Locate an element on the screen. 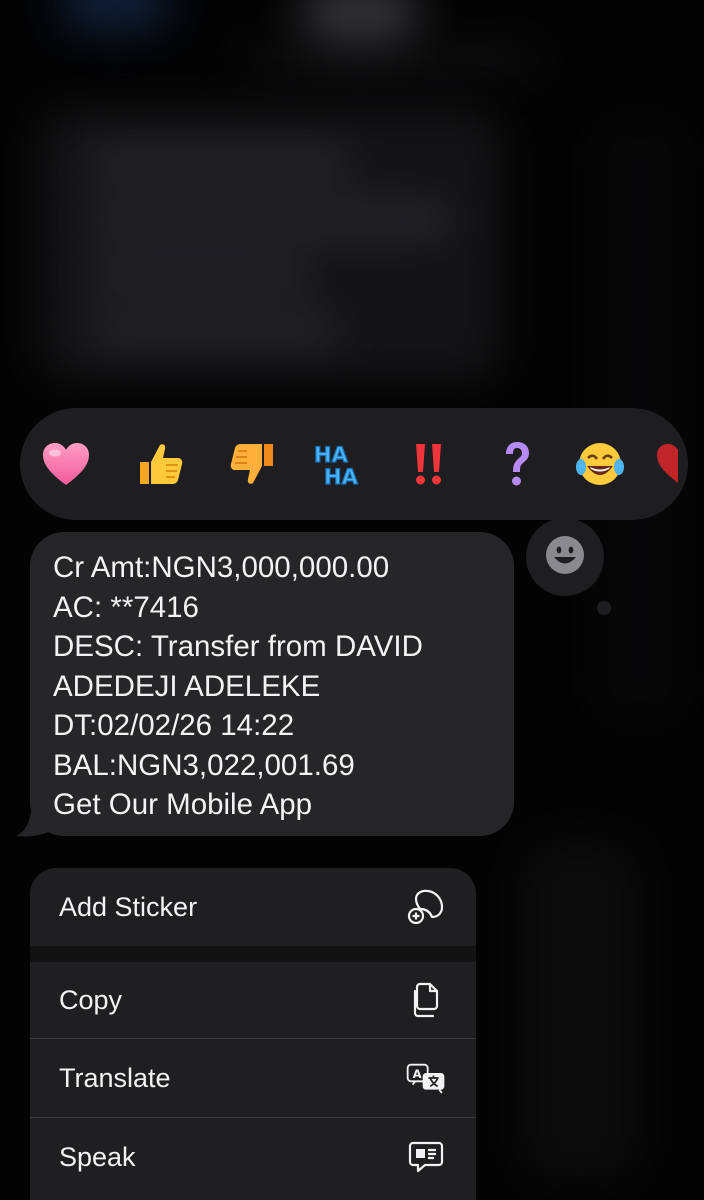 The image size is (704, 1200). message-line-amount: Cr Amt:NGN3,000,000.00 is located at coordinates (221, 567).